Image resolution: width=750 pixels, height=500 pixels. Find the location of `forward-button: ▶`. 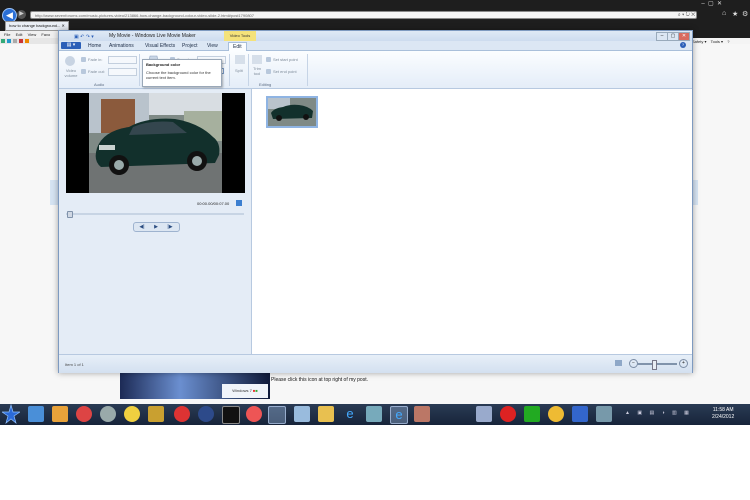

forward-button: ▶ is located at coordinates (21, 14).